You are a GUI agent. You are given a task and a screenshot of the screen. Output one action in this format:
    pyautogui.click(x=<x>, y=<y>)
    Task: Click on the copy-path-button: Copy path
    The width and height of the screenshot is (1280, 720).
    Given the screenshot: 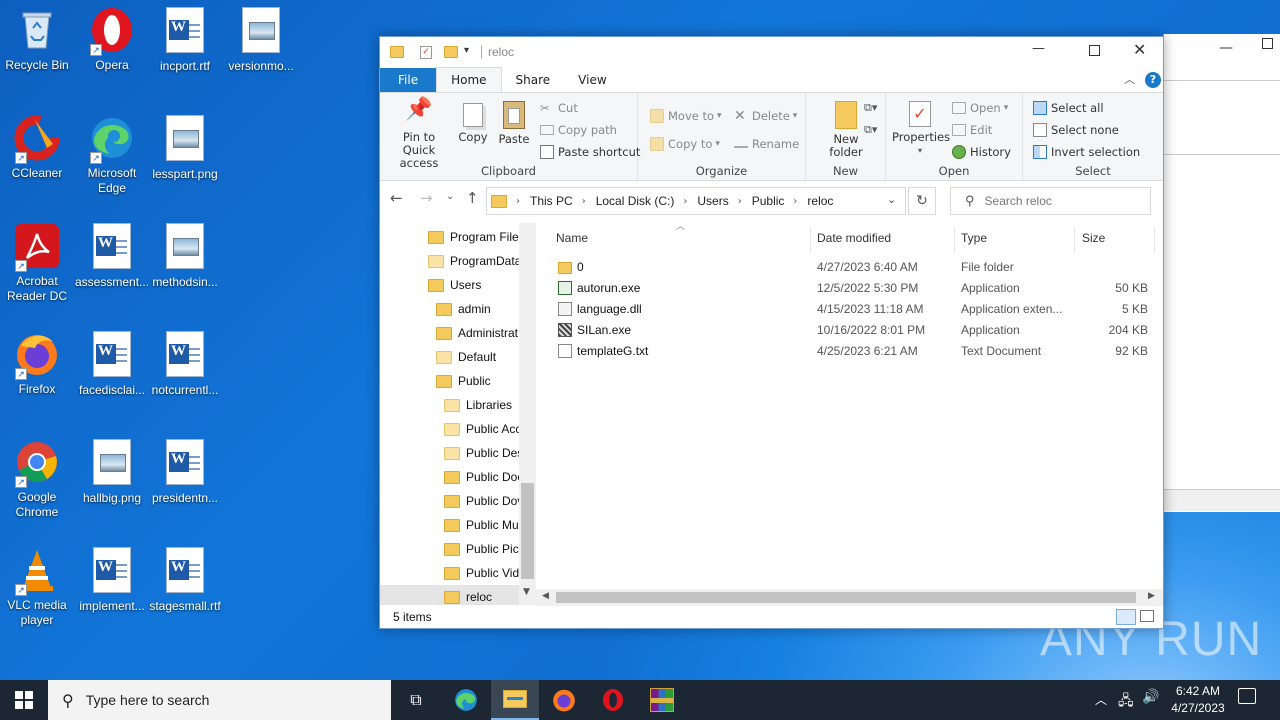 What is the action you would take?
    pyautogui.click(x=578, y=130)
    